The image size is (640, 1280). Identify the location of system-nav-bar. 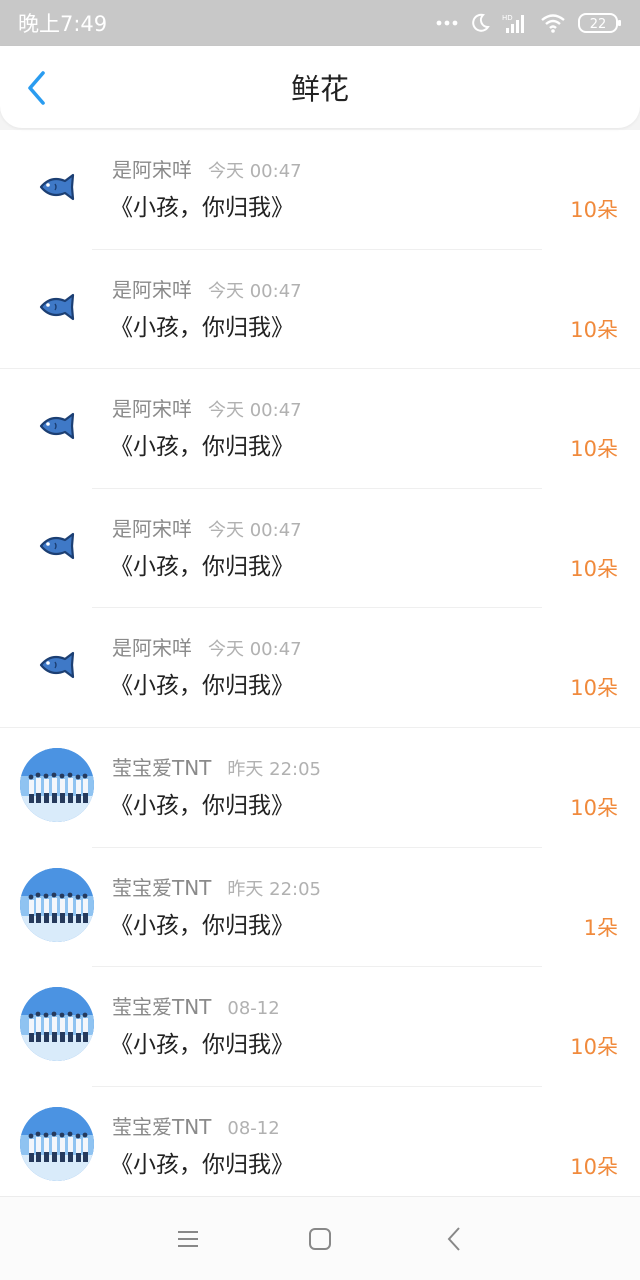
(320, 1238).